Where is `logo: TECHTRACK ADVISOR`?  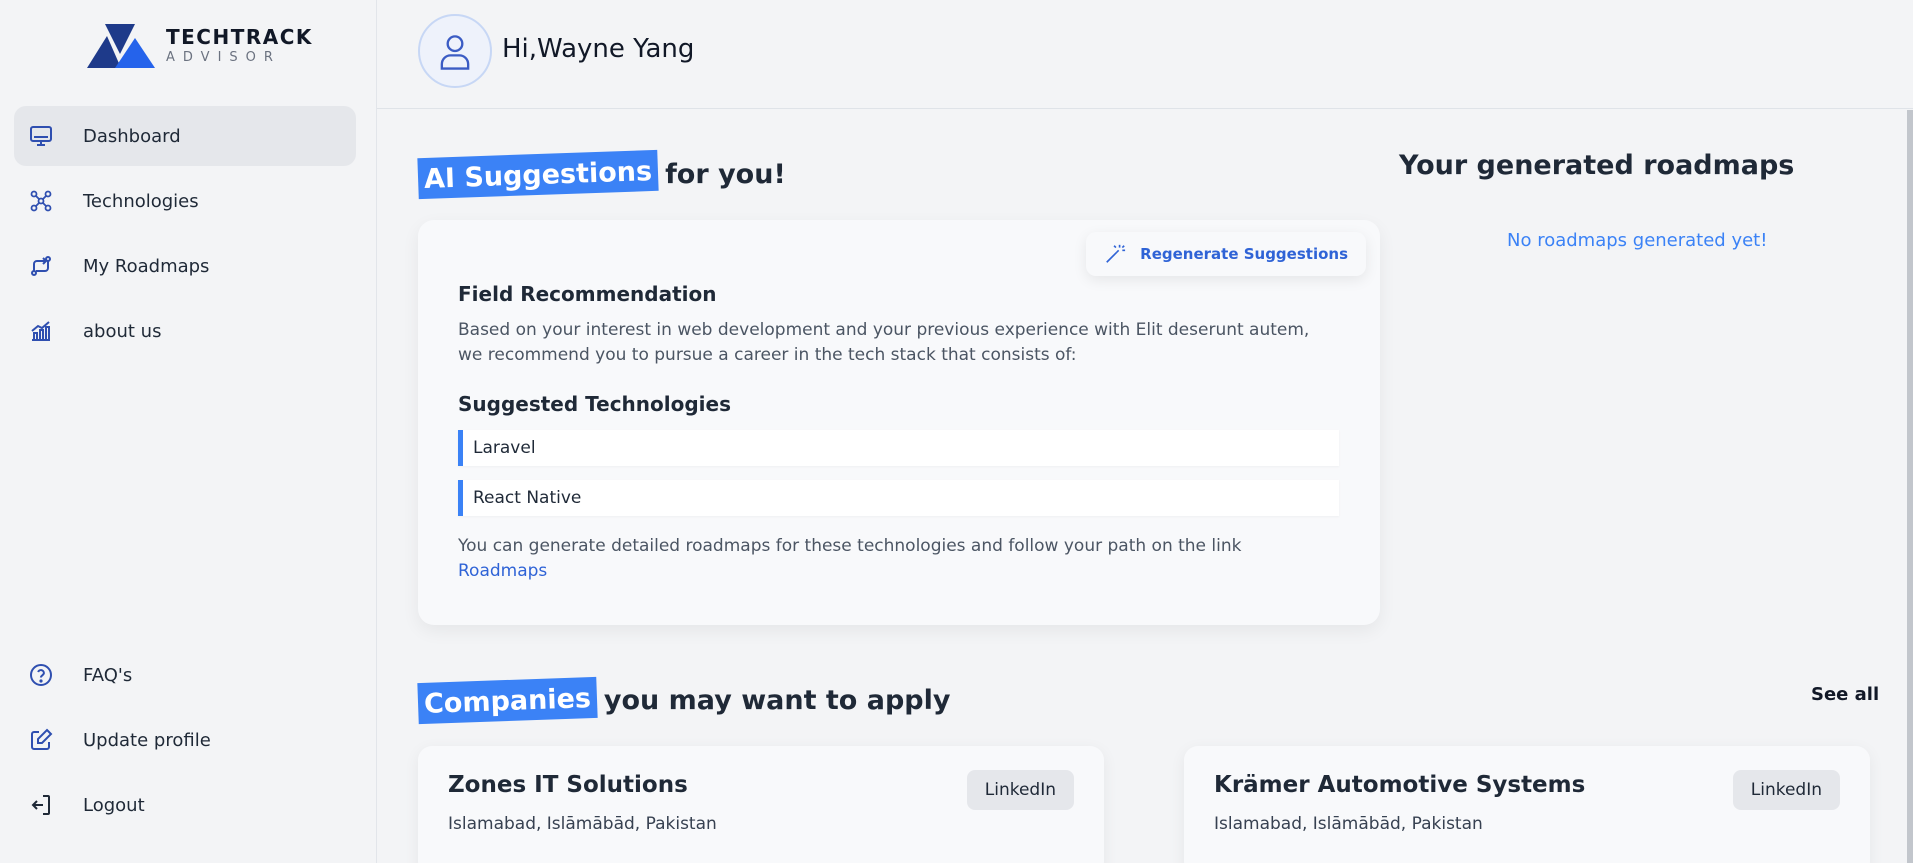
logo: TECHTRACK ADVISOR is located at coordinates (199, 46).